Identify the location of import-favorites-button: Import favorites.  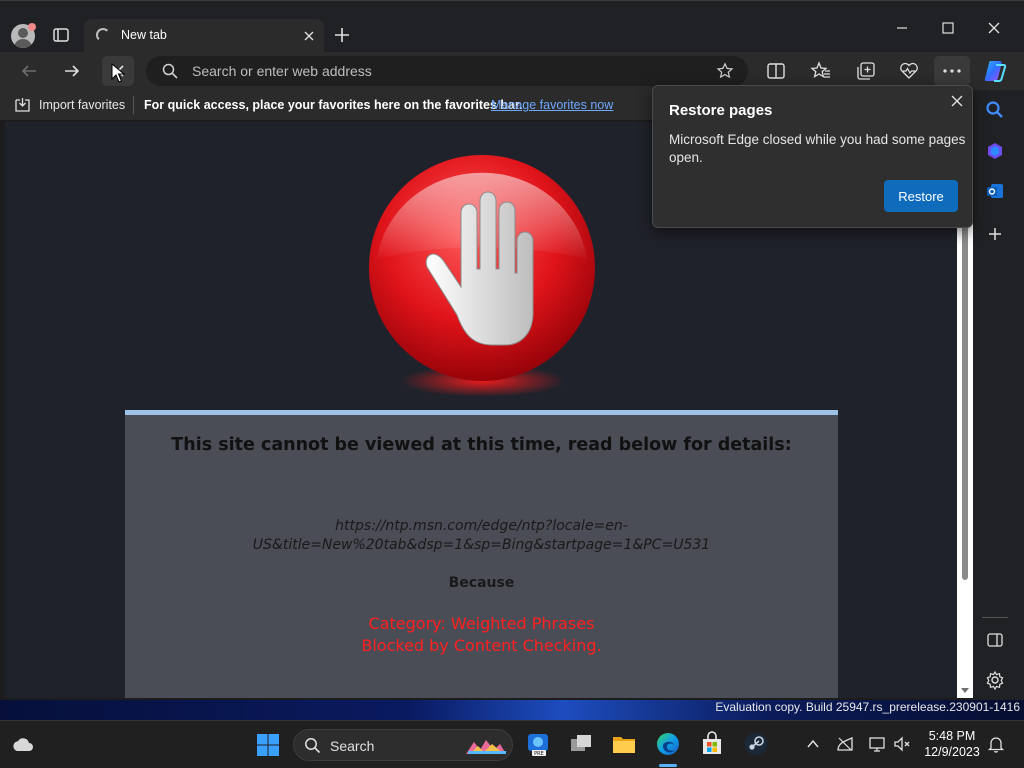
(82, 105).